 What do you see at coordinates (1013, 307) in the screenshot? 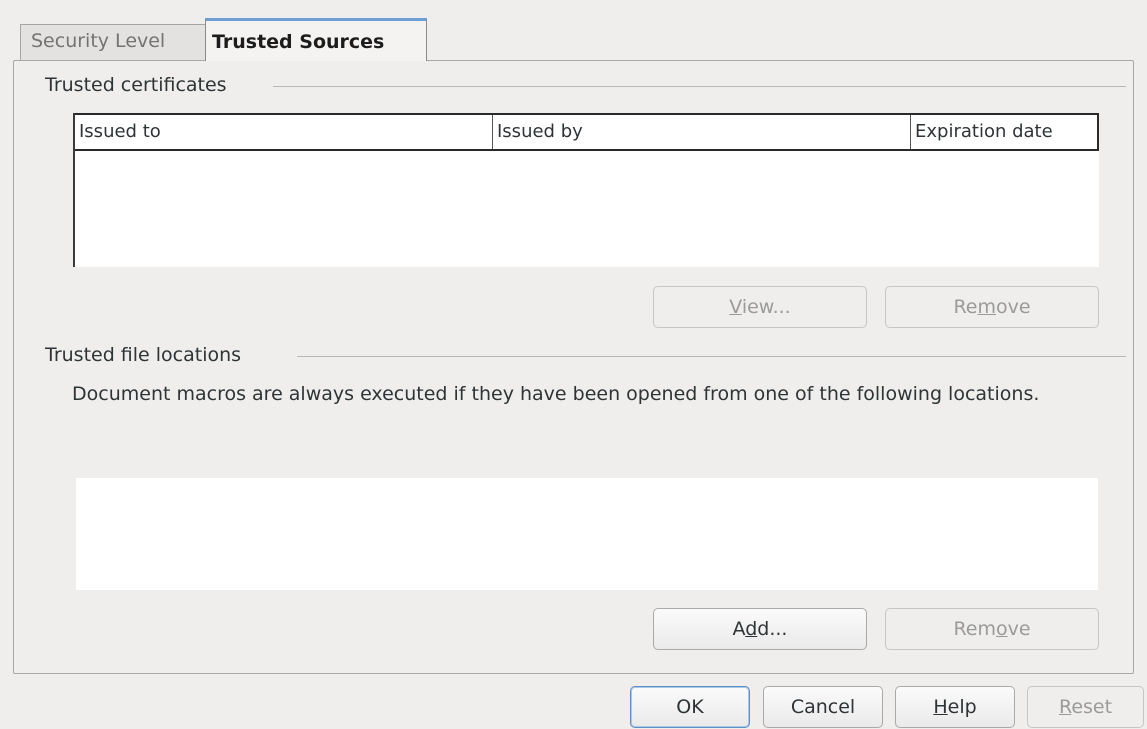
I see `button-label: ove` at bounding box center [1013, 307].